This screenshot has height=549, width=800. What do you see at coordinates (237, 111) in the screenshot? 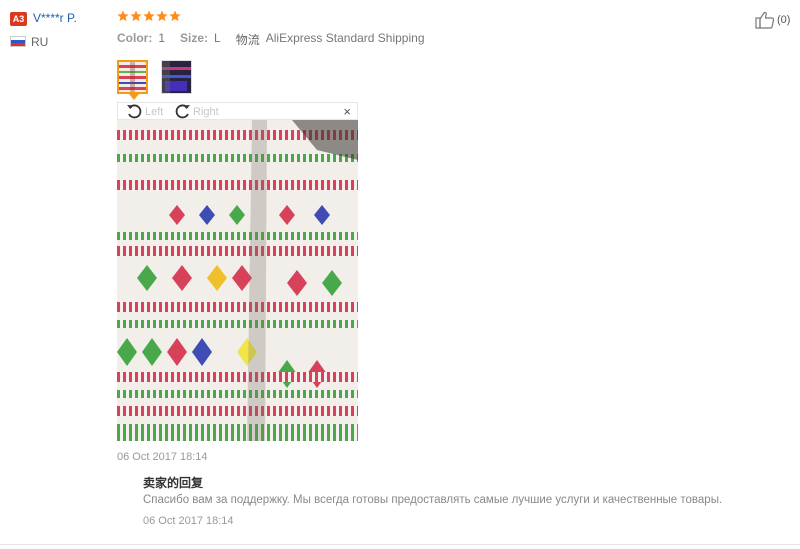
I see `image-viewer-toolbar: Left Right ×` at bounding box center [237, 111].